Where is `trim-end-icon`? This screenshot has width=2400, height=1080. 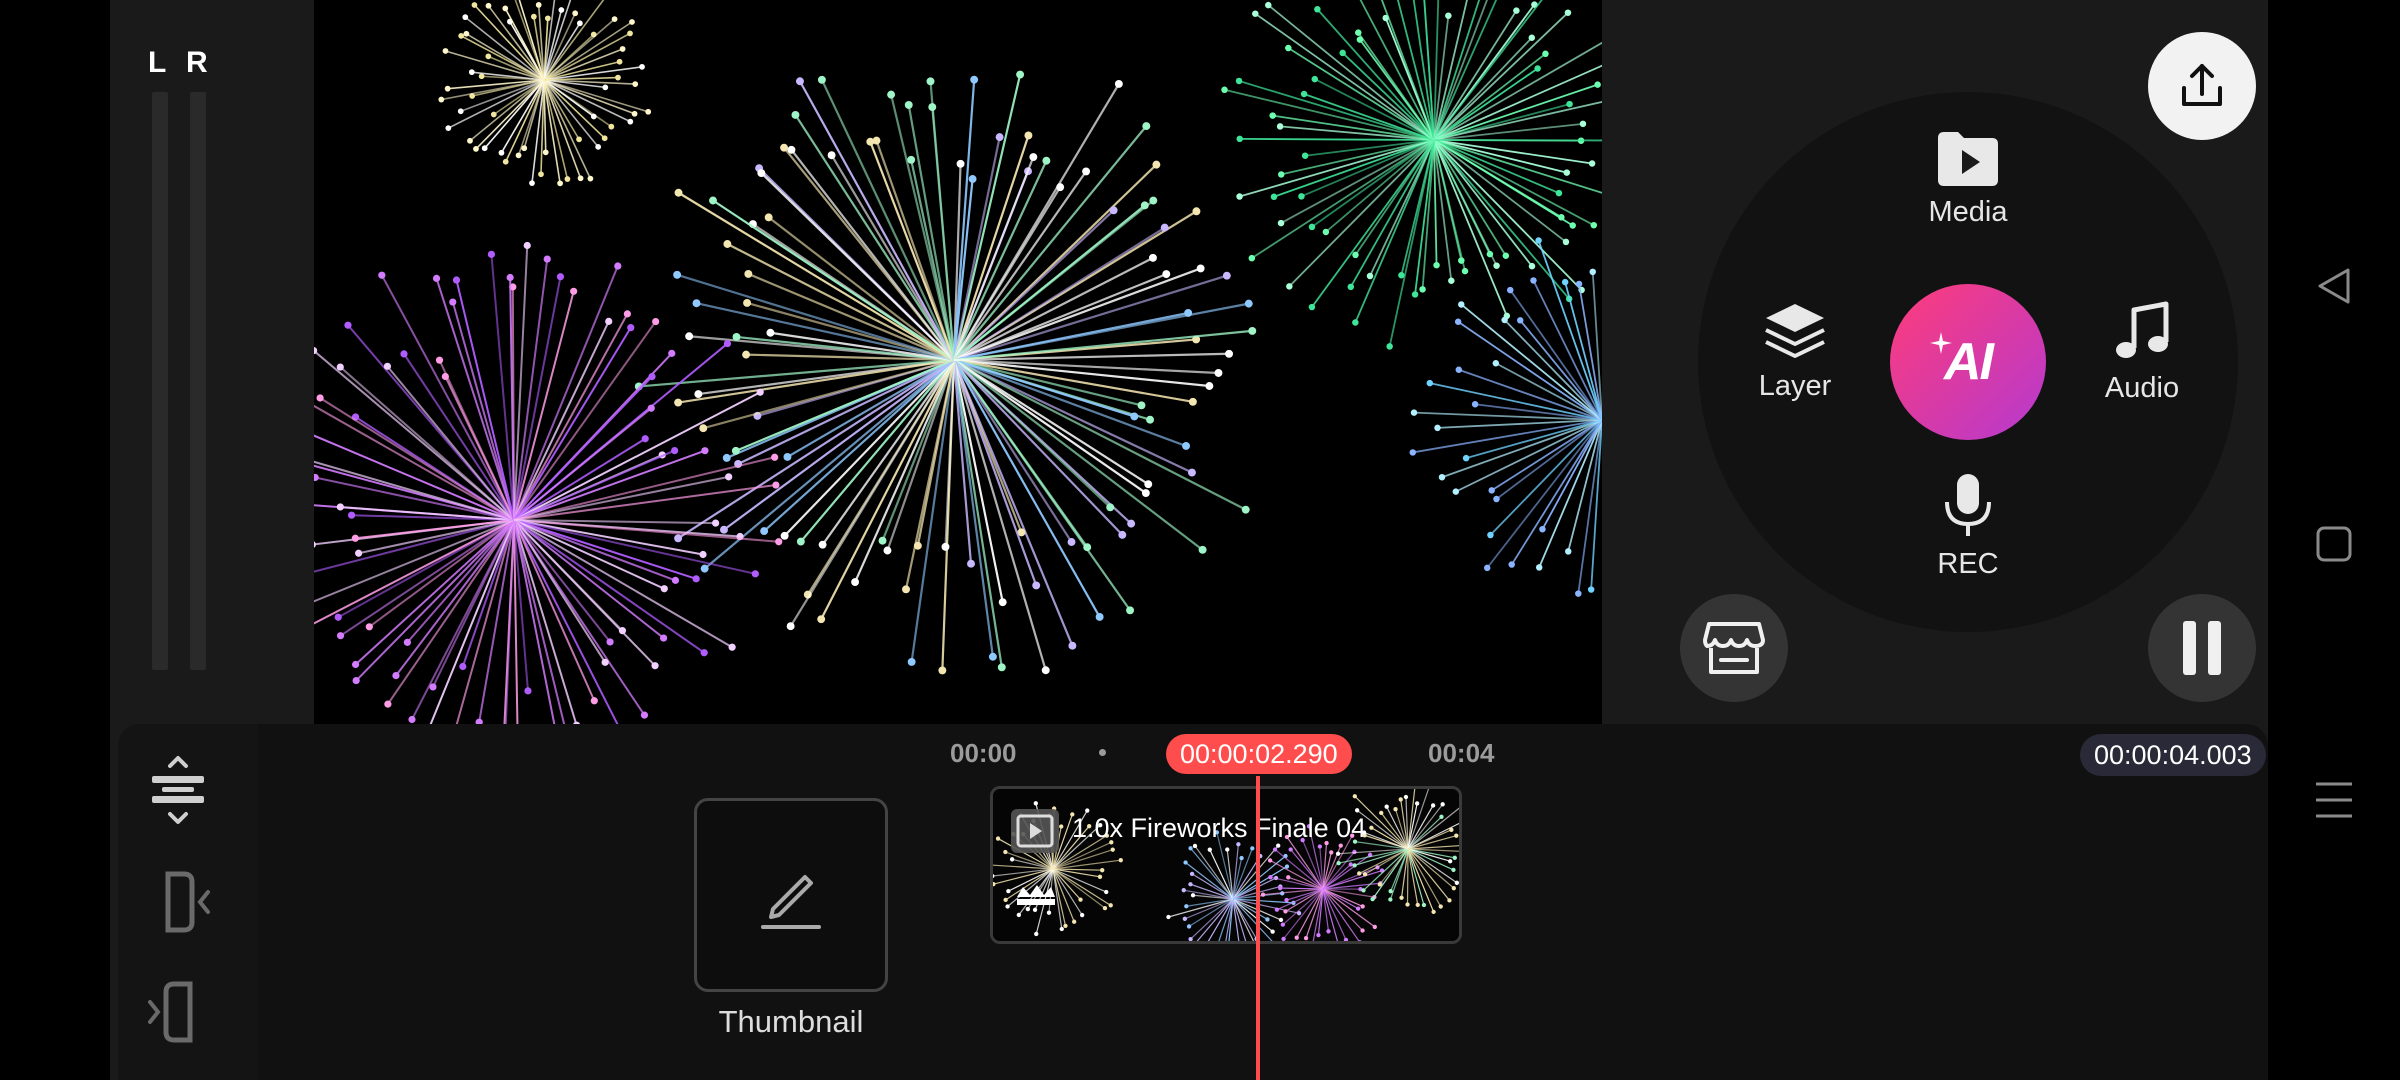
trim-end-icon is located at coordinates (169, 1012).